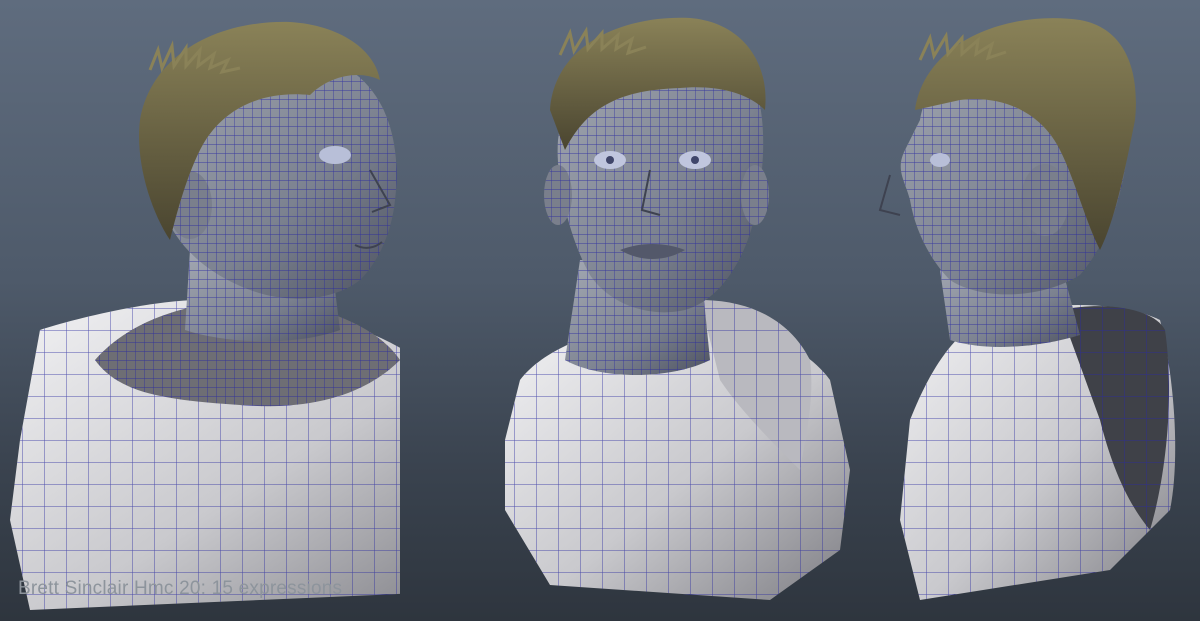 This screenshot has height=621, width=1200. What do you see at coordinates (180, 588) in the screenshot?
I see `image-caption: Brett Sinclair Hmc 20: 15 expressions` at bounding box center [180, 588].